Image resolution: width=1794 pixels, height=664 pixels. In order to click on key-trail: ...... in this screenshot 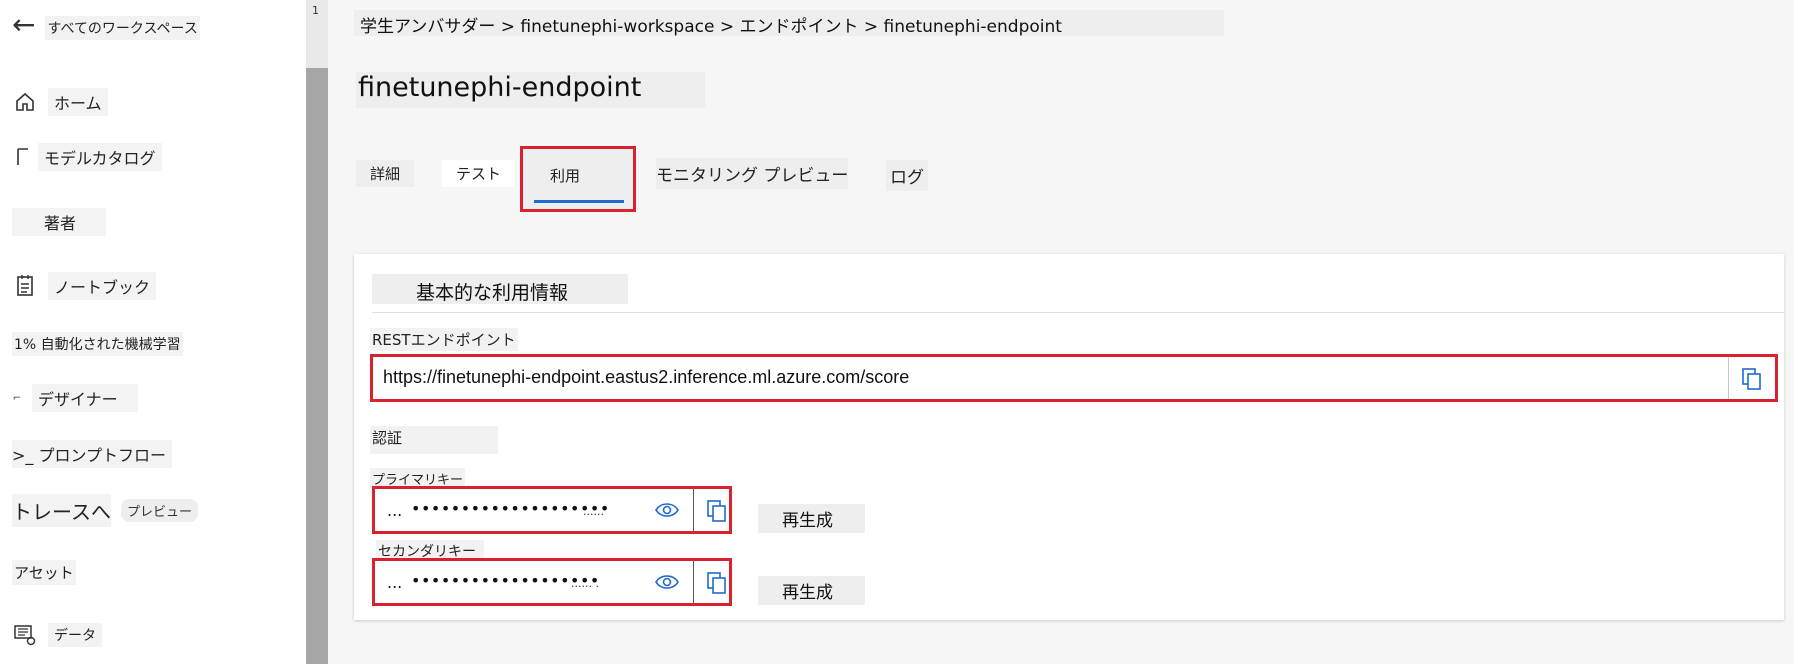, I will do `click(593, 511)`.